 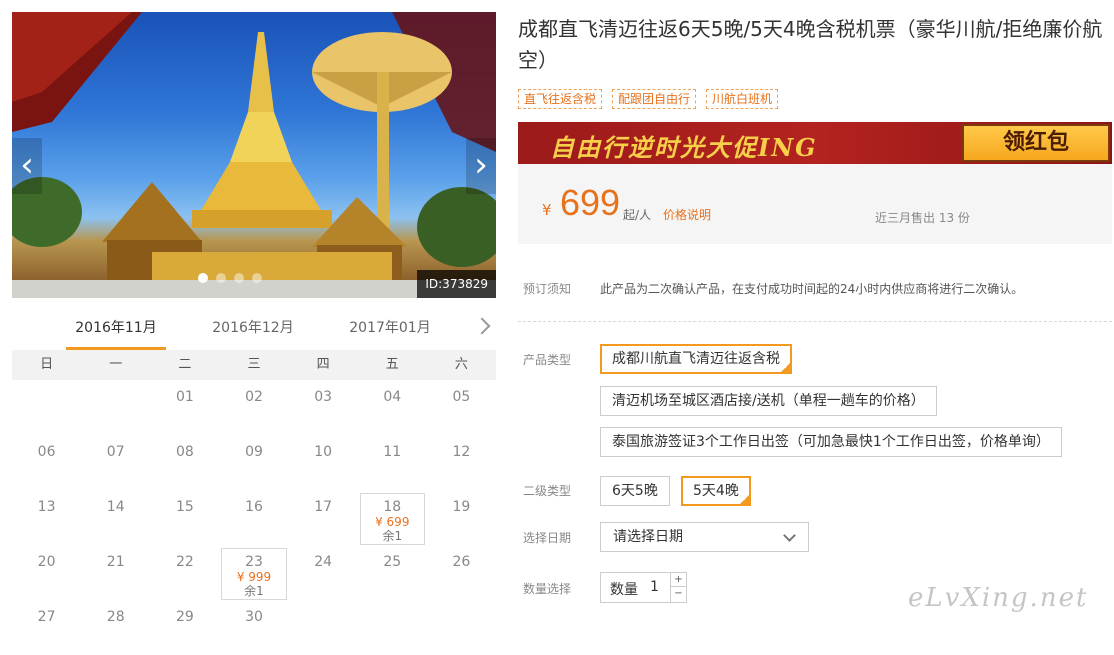 I want to click on subtype-label: 二级类型, so click(x=547, y=491).